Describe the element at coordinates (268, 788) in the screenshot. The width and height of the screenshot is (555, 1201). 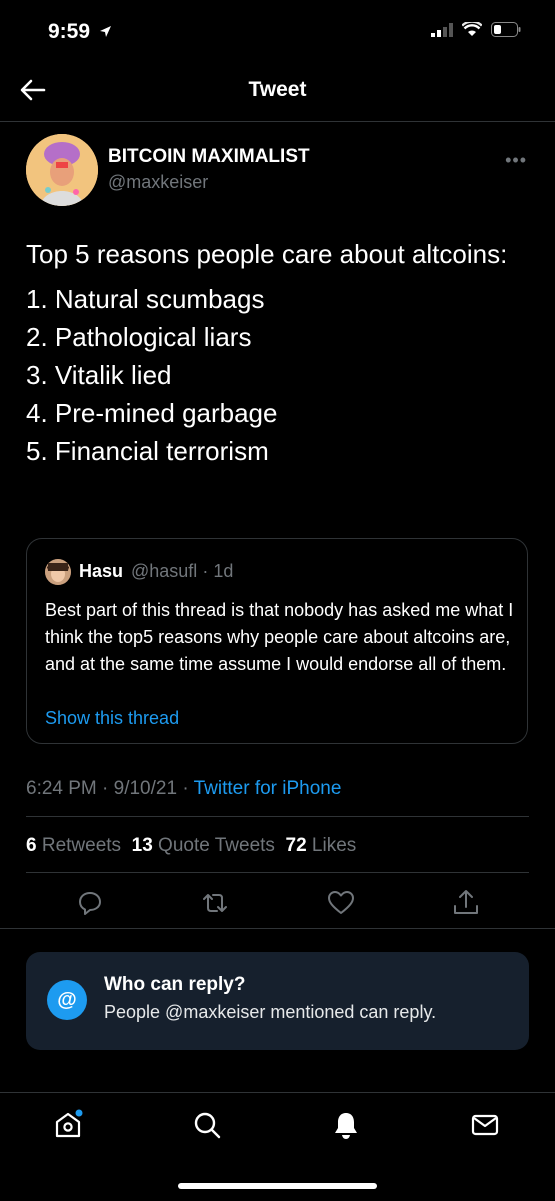
I see `tweet-source-link: Twitter for iPhone` at that location.